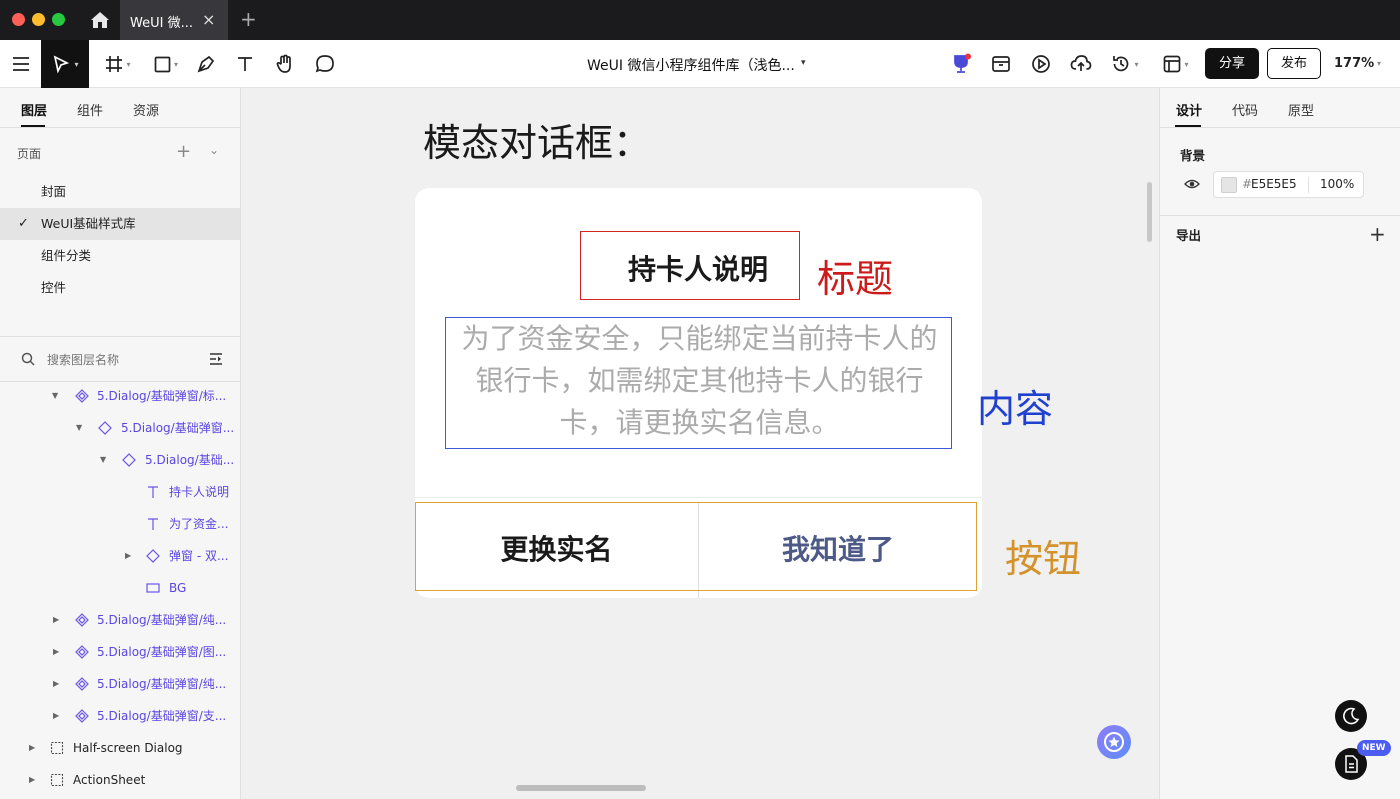 This screenshot has height=799, width=1400. What do you see at coordinates (109, 780) in the screenshot?
I see `layer-name: ActionSheet` at bounding box center [109, 780].